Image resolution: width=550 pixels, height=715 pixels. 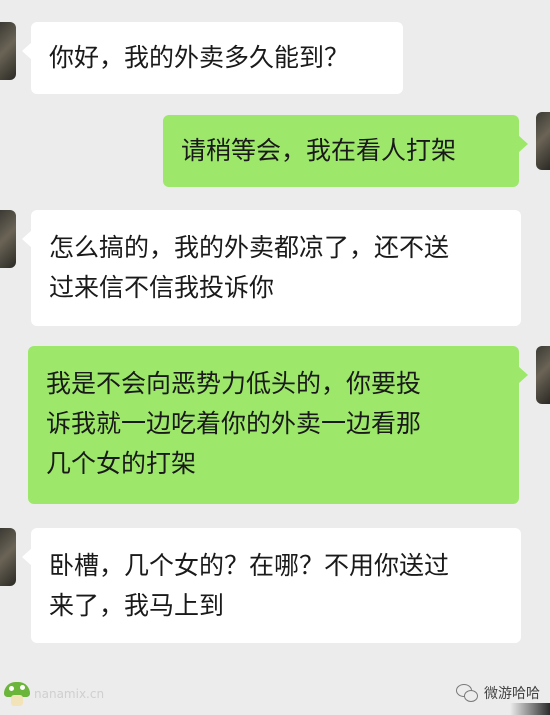 I want to click on wechat-icon, so click(x=467, y=693).